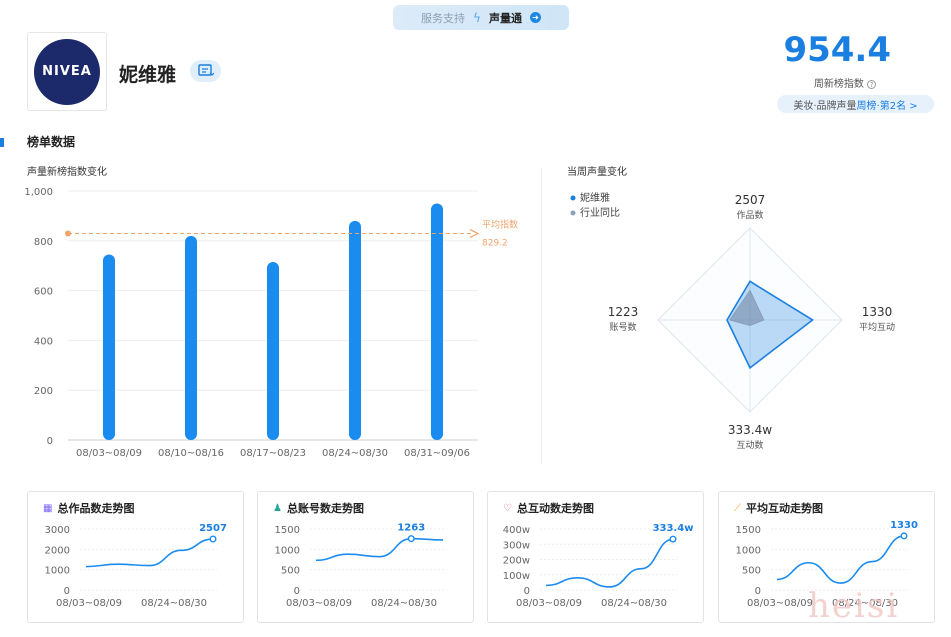  I want to click on avg-label: 平均指数, so click(500, 225).